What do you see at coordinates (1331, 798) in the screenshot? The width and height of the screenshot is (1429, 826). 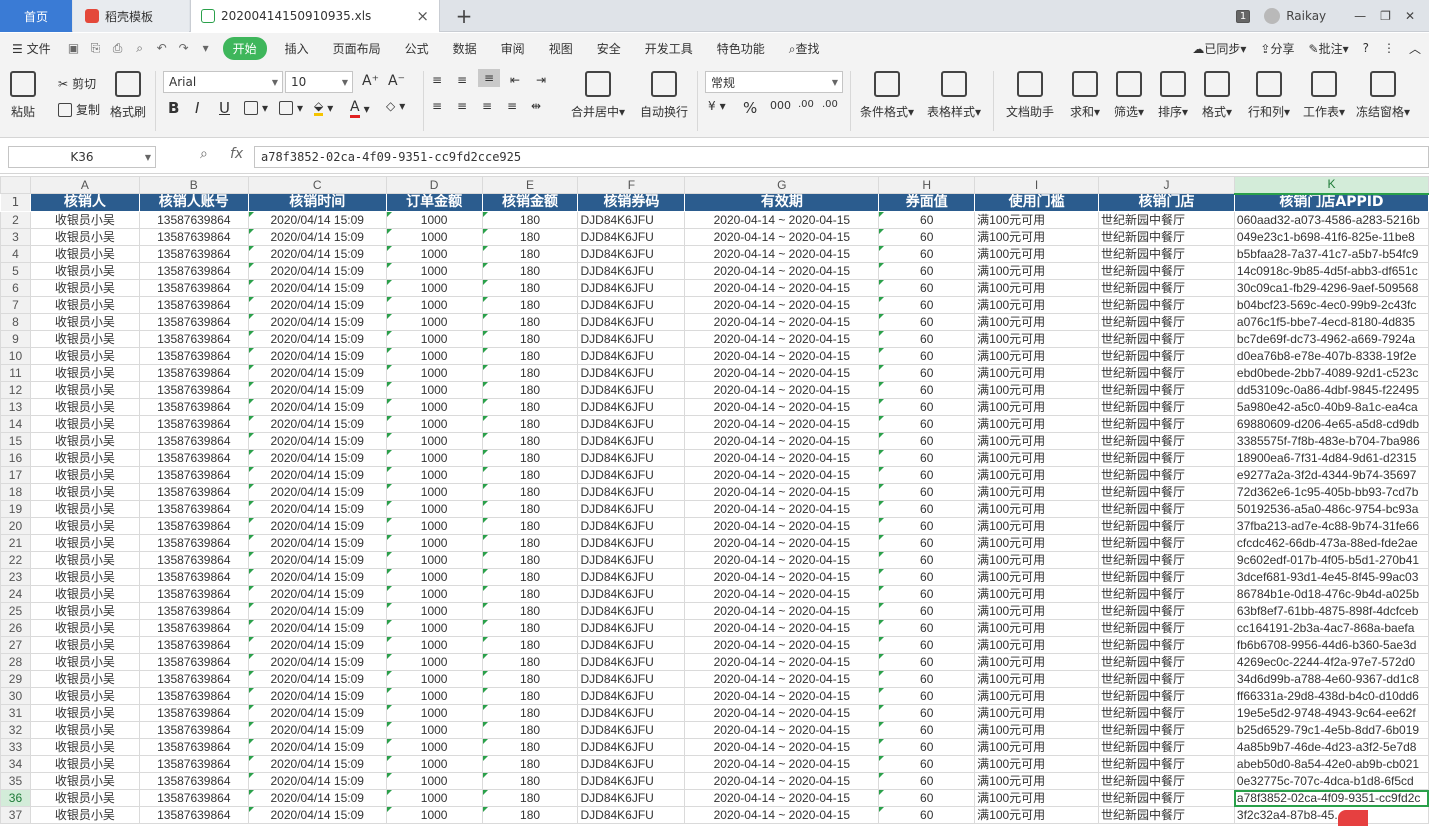 I see `appid-cell: a78f3852-02ca-4f09-9351-cc9fd2c` at bounding box center [1331, 798].